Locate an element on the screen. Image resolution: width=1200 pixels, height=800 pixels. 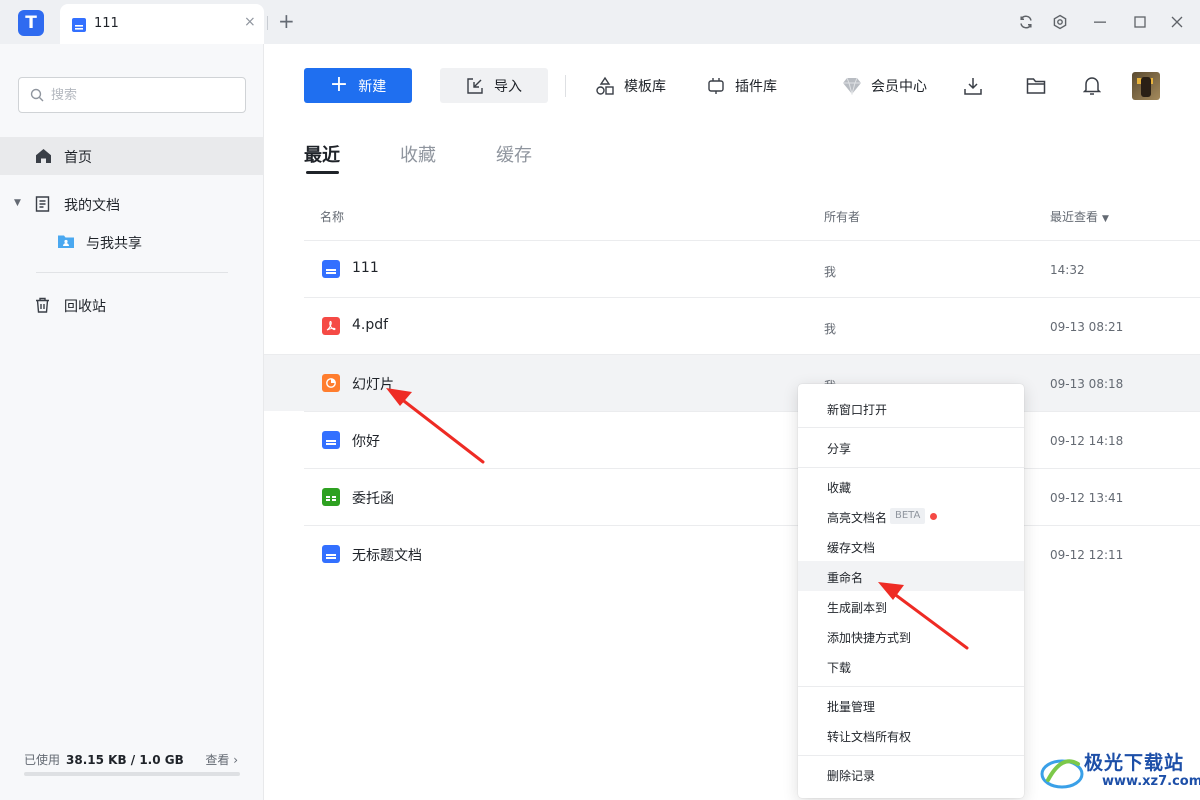
member-center-label: 会员中心 is located at coordinates (899, 87).